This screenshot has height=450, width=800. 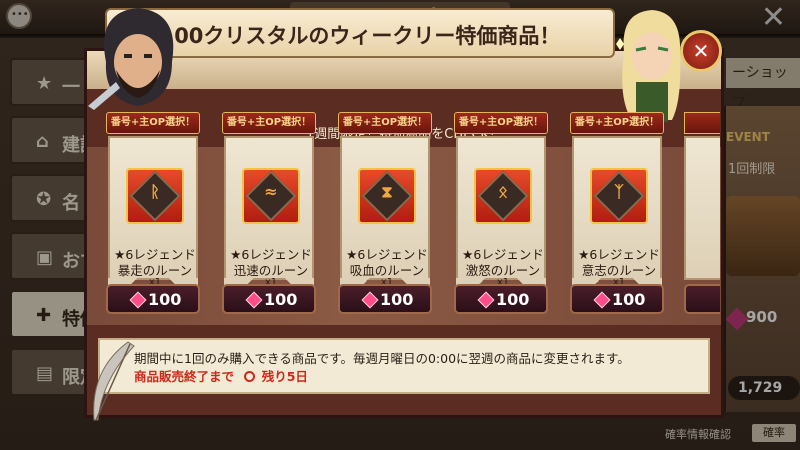 What do you see at coordinates (271, 196) in the screenshot?
I see `rune-icon: ≈` at bounding box center [271, 196].